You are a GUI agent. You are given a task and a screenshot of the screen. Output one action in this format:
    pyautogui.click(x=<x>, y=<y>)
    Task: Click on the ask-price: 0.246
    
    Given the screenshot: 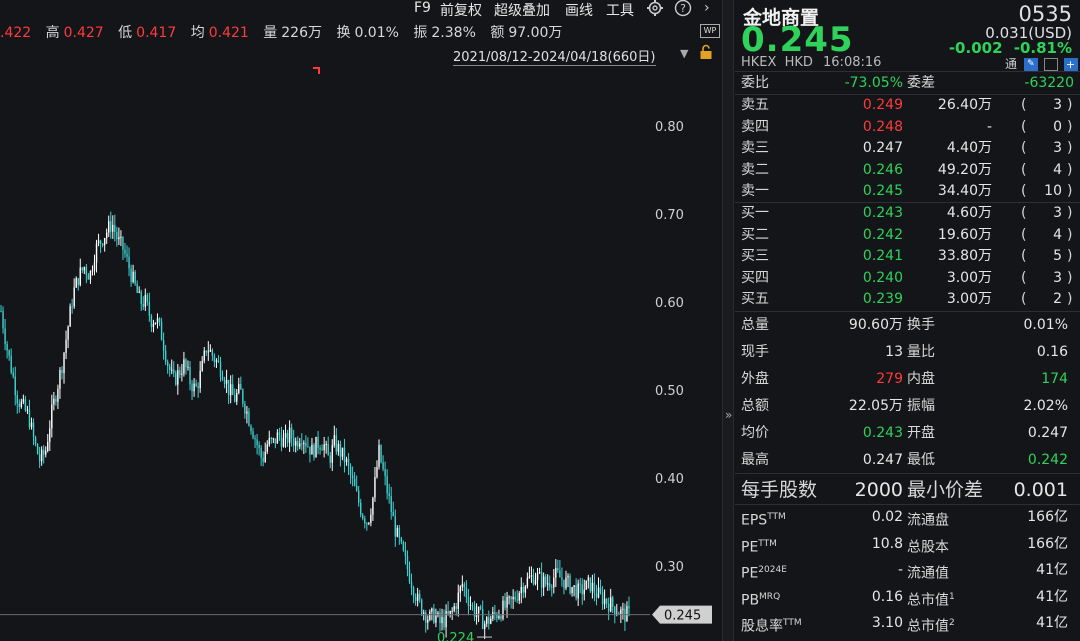 What is the action you would take?
    pyautogui.click(x=882, y=169)
    